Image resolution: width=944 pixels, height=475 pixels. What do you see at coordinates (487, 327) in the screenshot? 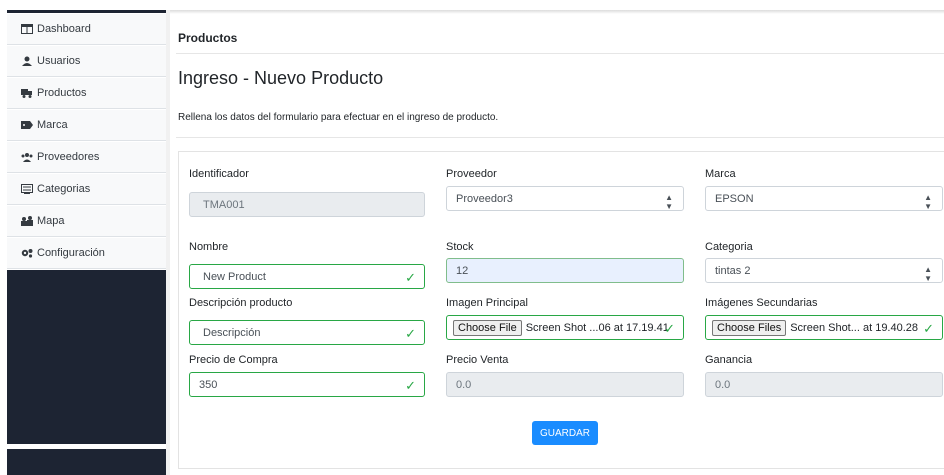
I see `choose-file-button: Choose File` at bounding box center [487, 327].